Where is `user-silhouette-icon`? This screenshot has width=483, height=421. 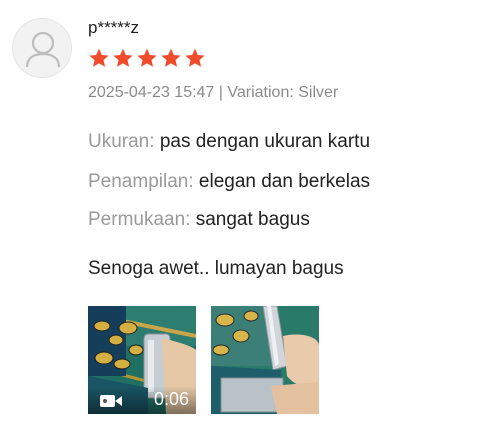 user-silhouette-icon is located at coordinates (43, 49).